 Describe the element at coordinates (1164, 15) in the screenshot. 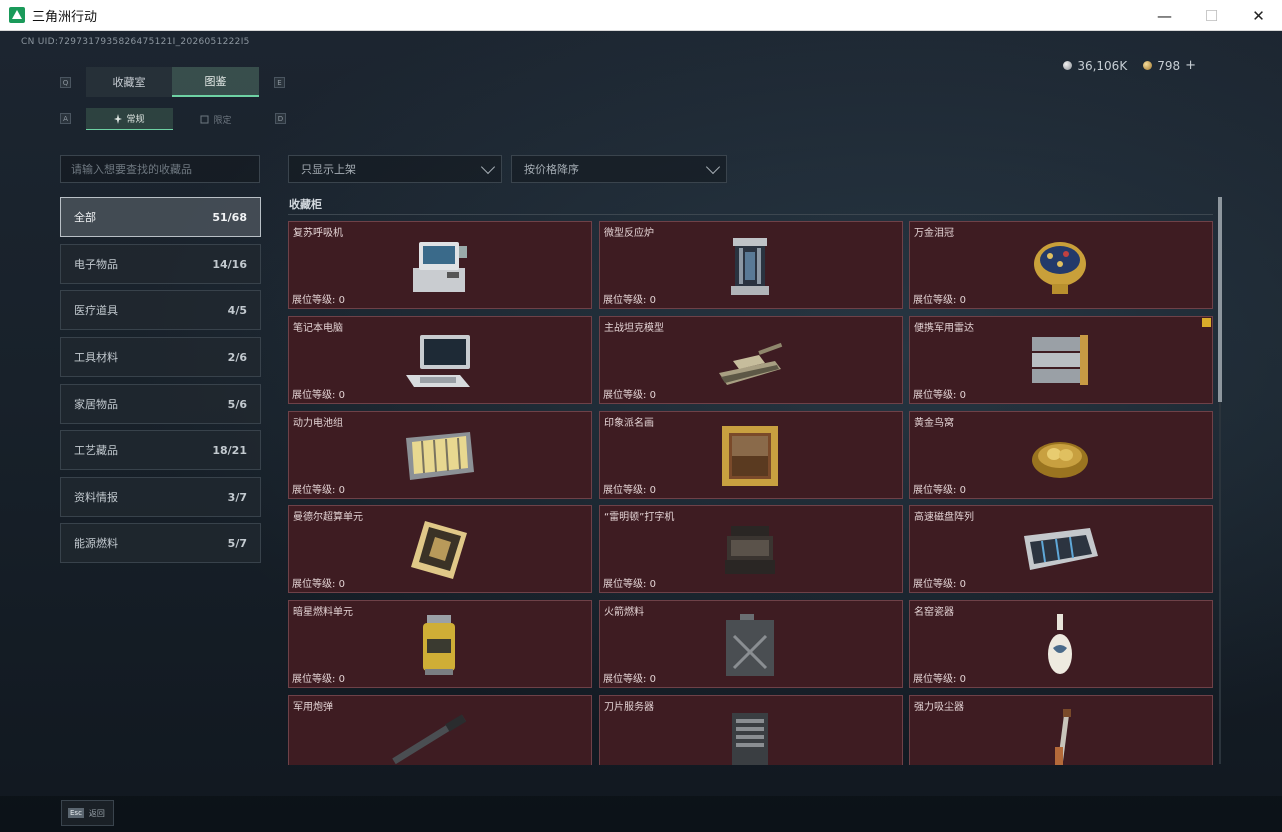

I see `minimize-button: —` at that location.